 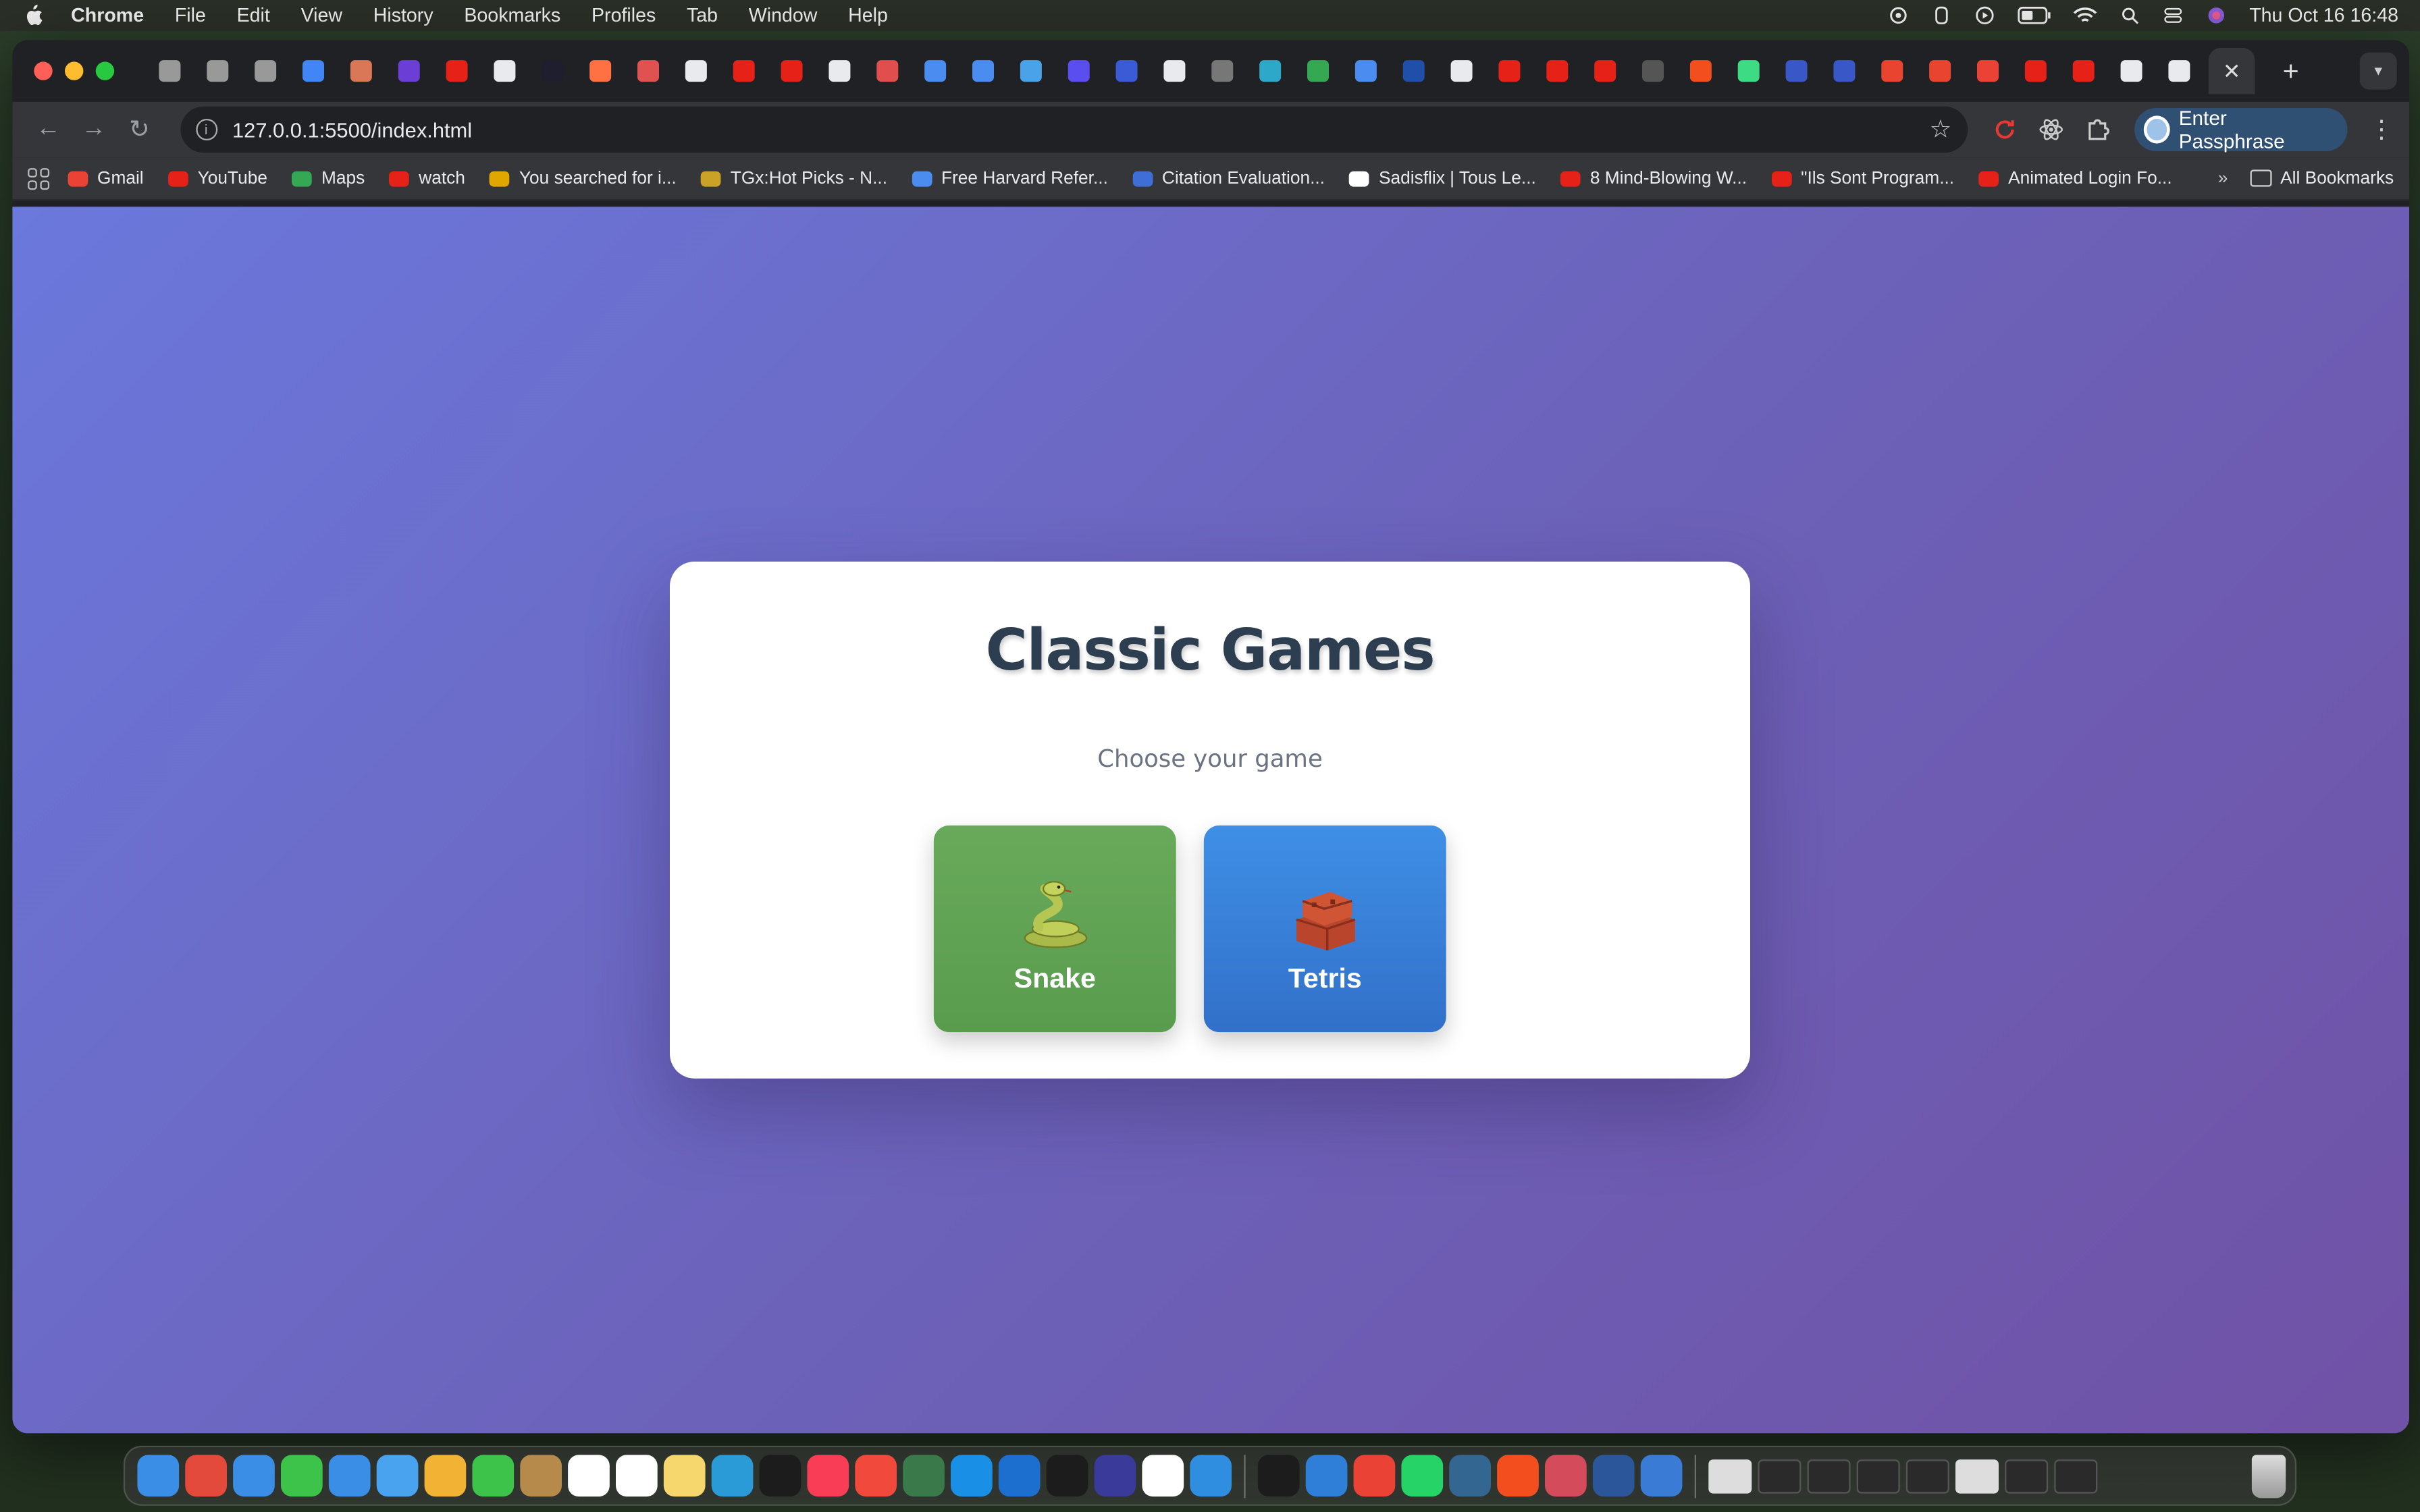 I want to click on apple-logo-icon, so click(x=32, y=15).